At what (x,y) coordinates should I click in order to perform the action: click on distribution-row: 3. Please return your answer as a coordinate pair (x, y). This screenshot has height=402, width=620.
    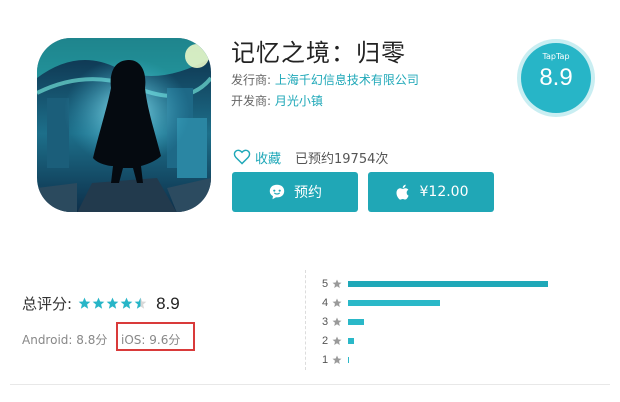
    Looking at the image, I should click on (450, 321).